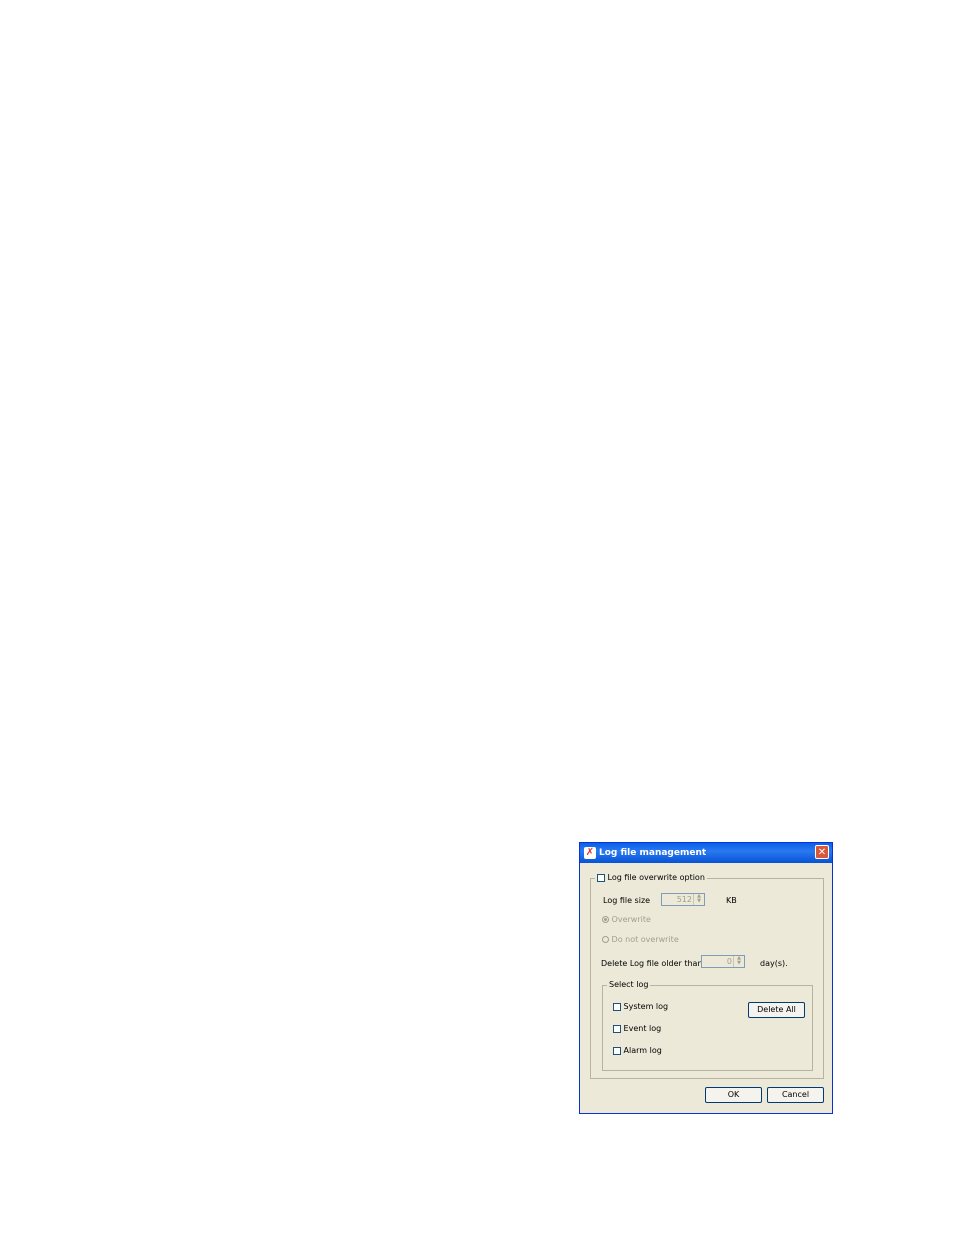 This screenshot has width=954, height=1235. What do you see at coordinates (731, 900) in the screenshot?
I see `log-file-size-unit: KB` at bounding box center [731, 900].